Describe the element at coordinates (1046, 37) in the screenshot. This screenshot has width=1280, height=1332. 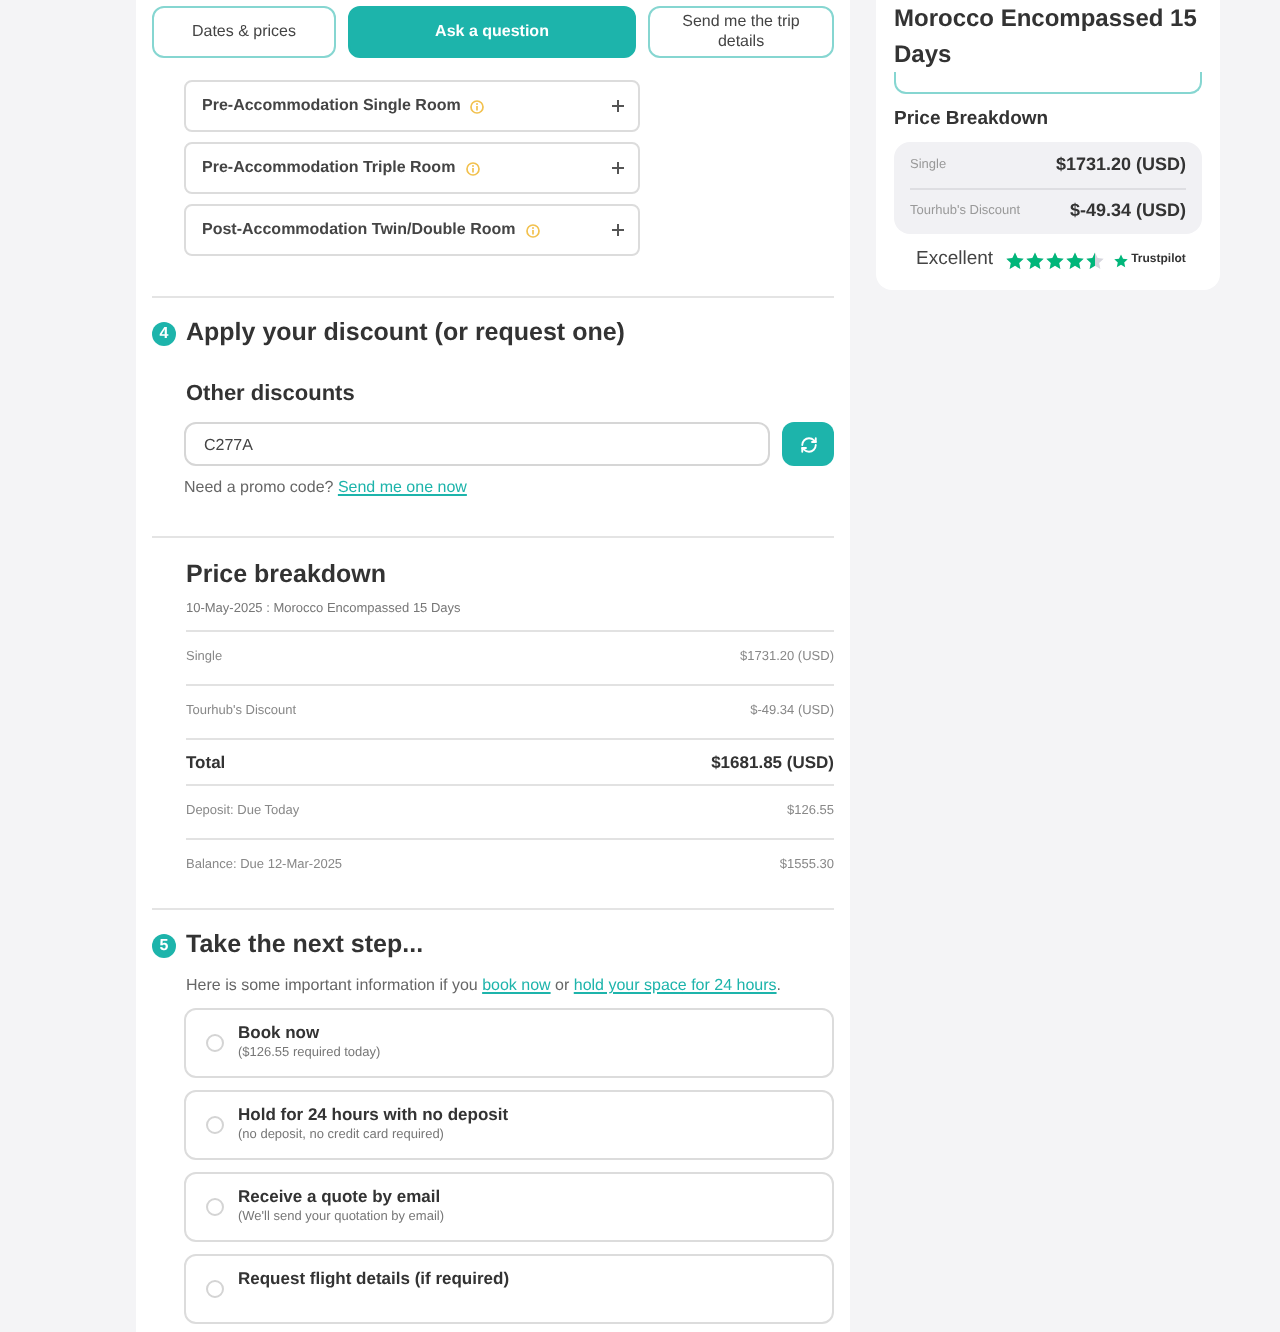
I see `trip-title: Morocco Encompassed 15 Days` at that location.